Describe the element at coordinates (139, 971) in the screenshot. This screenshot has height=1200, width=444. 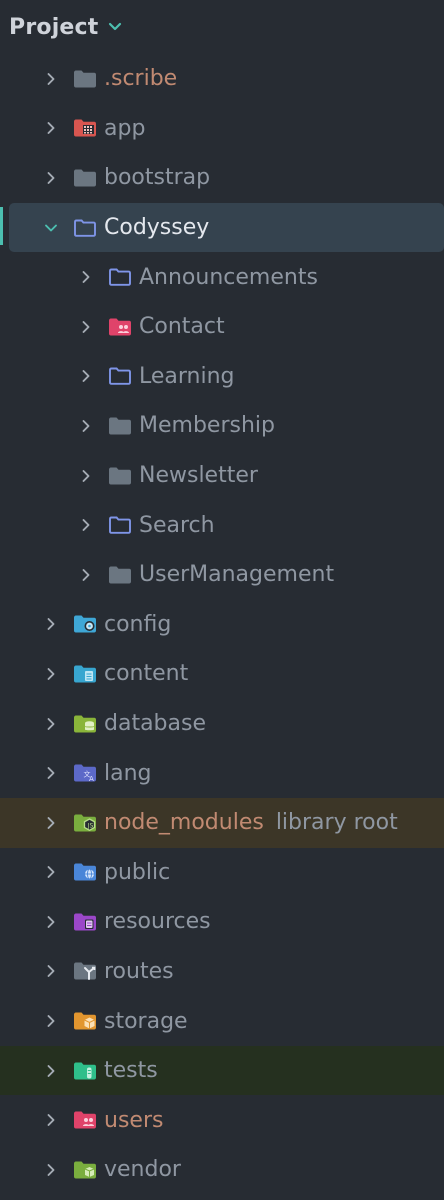
I see `tree-item-label: routes` at that location.